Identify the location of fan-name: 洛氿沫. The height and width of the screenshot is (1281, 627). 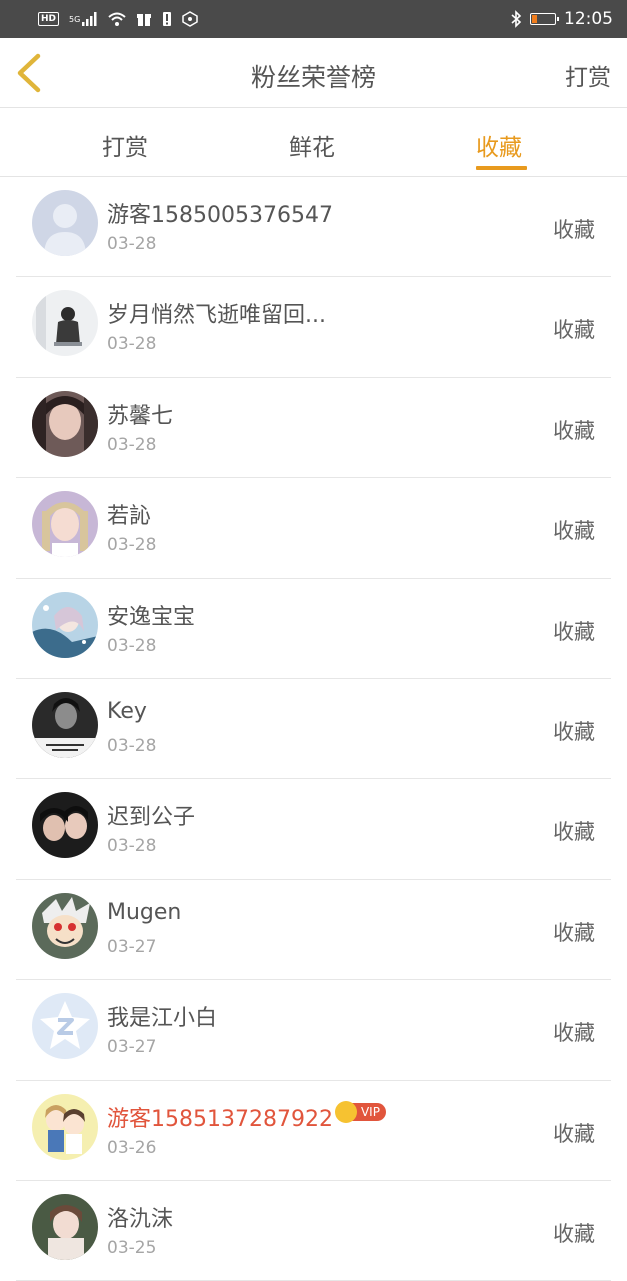
(140, 1219).